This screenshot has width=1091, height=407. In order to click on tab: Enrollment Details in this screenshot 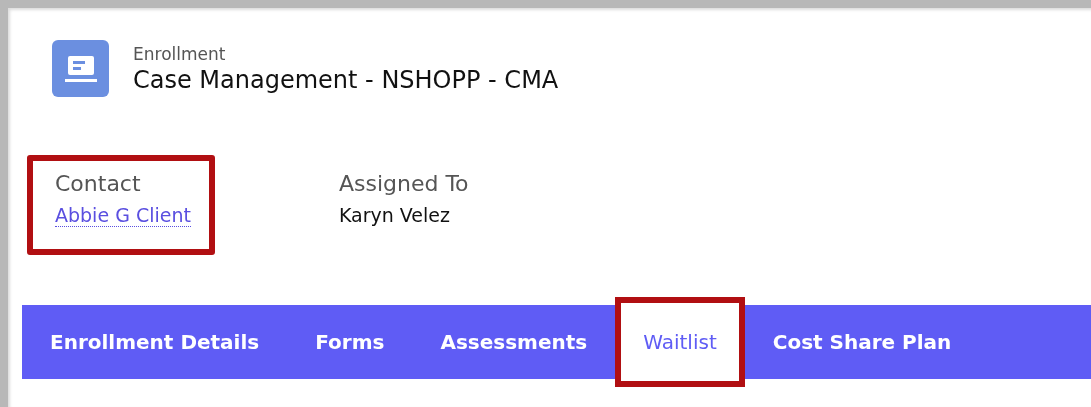, I will do `click(155, 342)`.